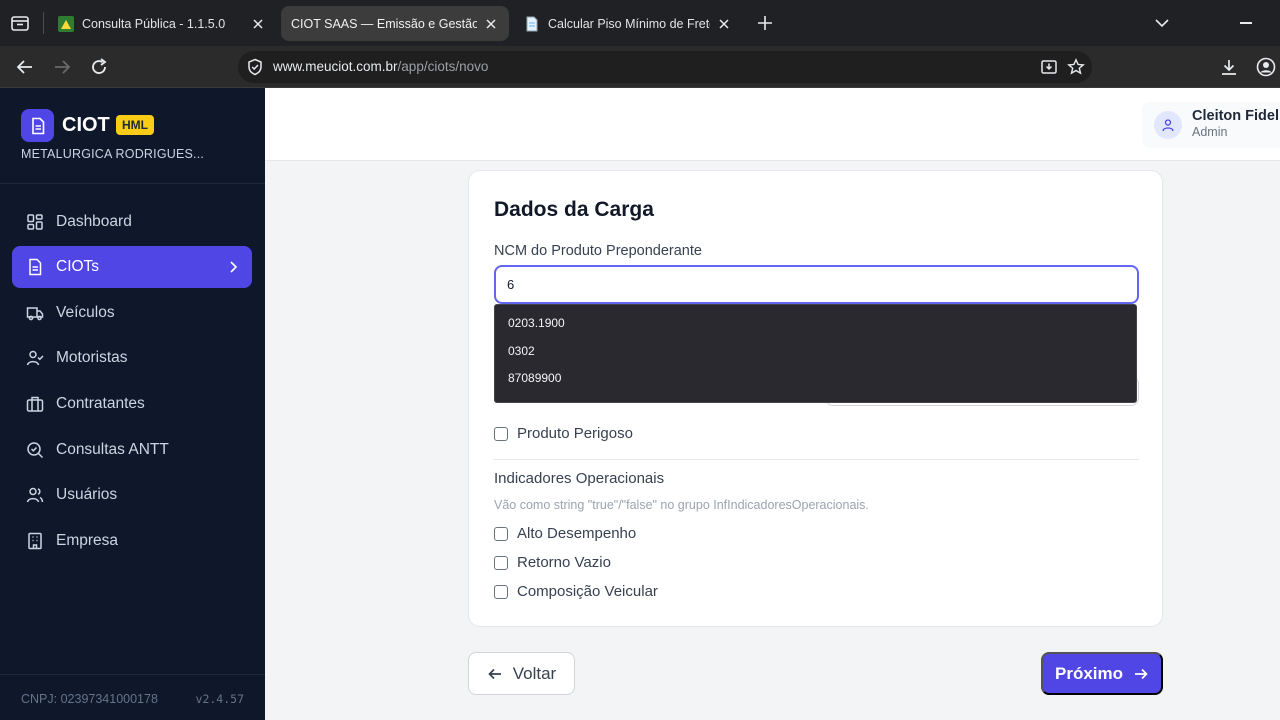  I want to click on avatar, so click(1168, 125).